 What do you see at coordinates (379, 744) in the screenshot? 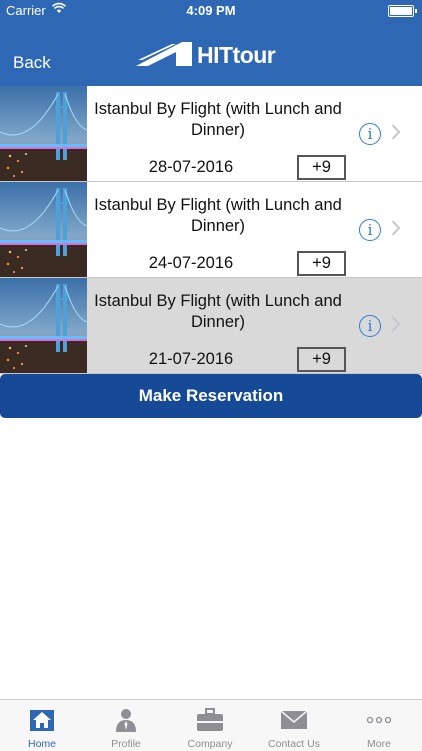
I see `tab-label: More` at bounding box center [379, 744].